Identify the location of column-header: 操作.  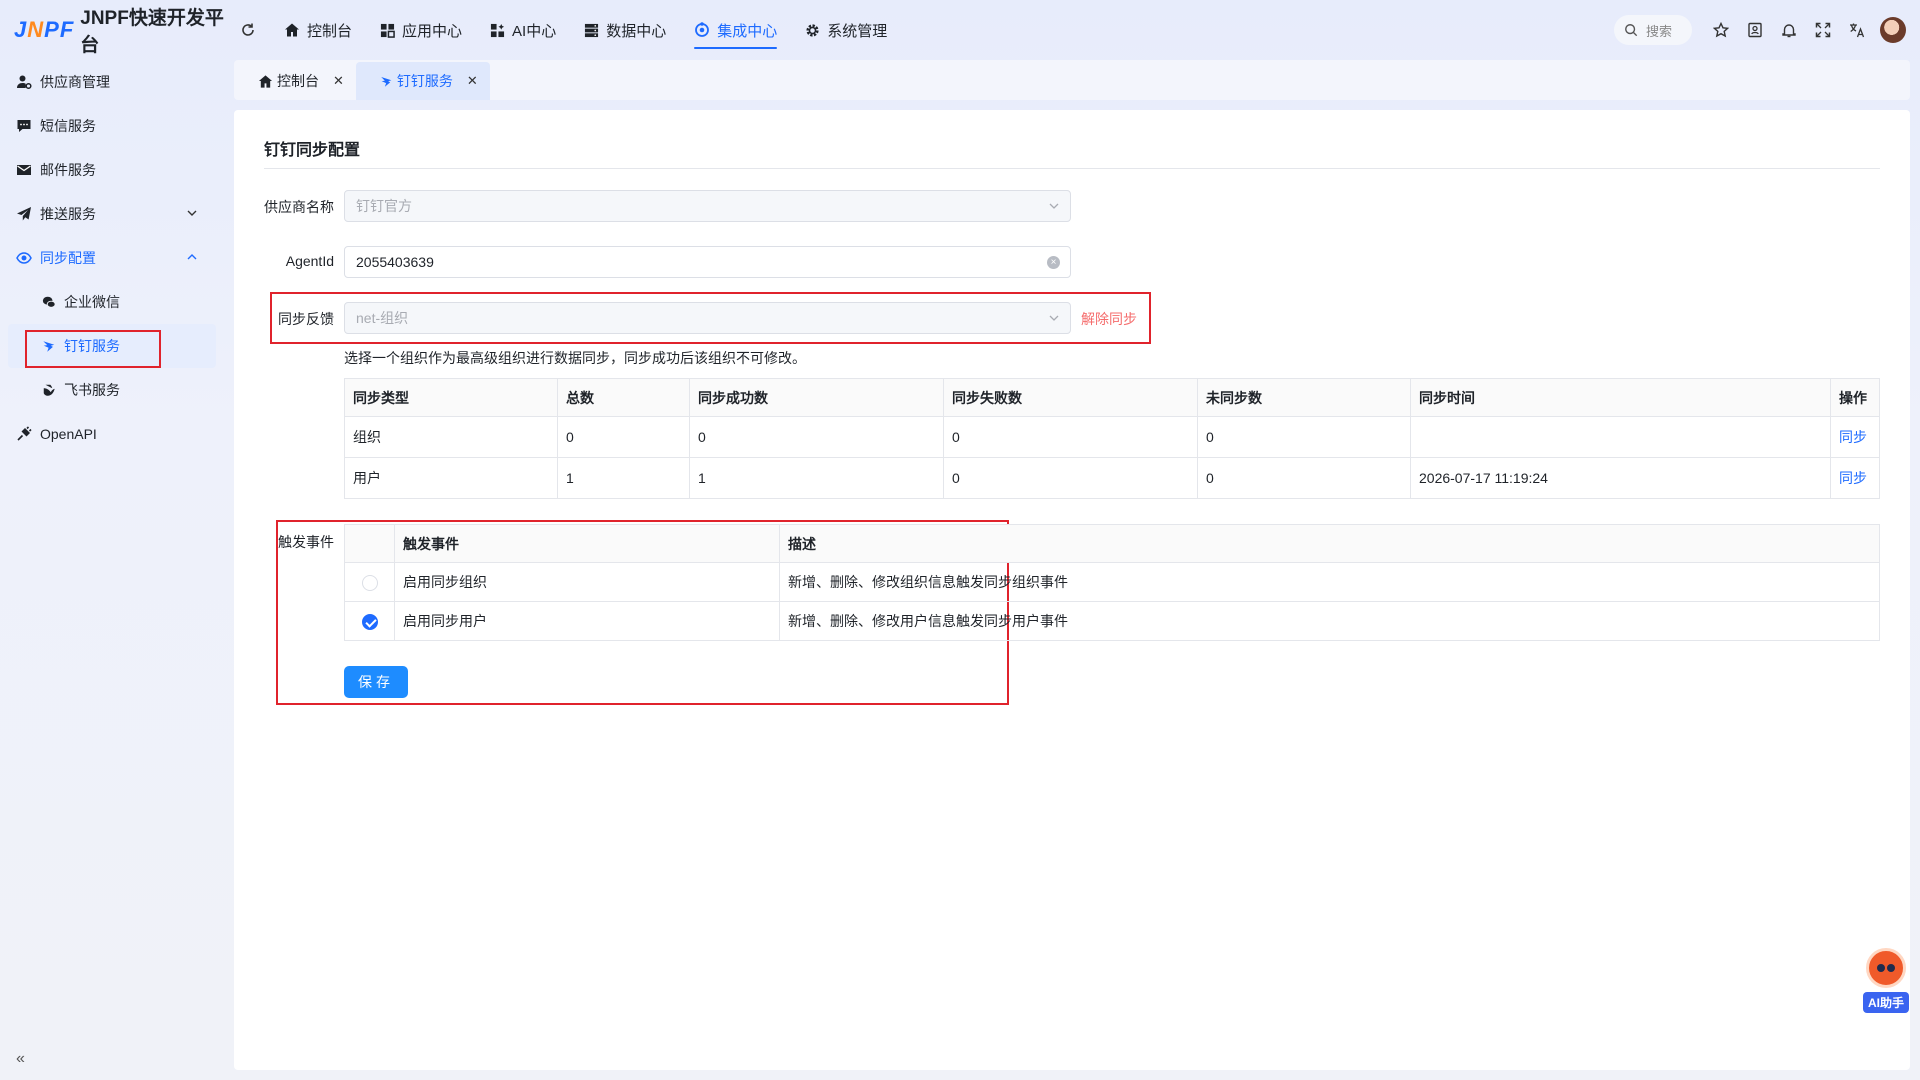
(1855, 397).